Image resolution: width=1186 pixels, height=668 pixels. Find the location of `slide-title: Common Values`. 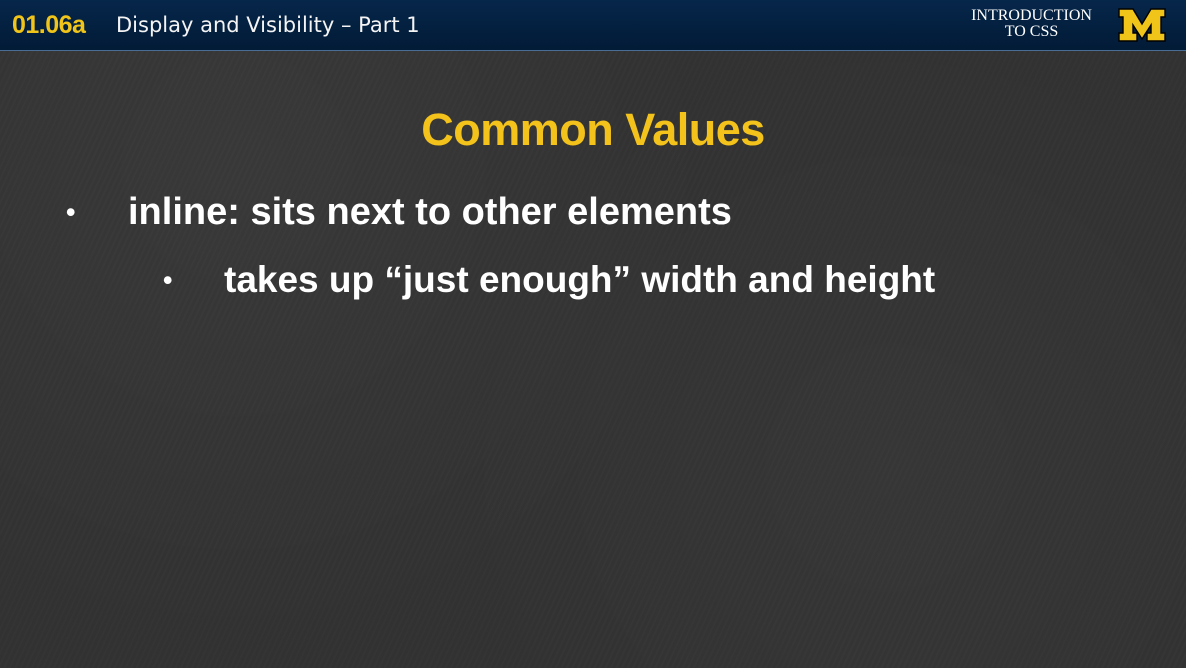

slide-title: Common Values is located at coordinates (593, 129).